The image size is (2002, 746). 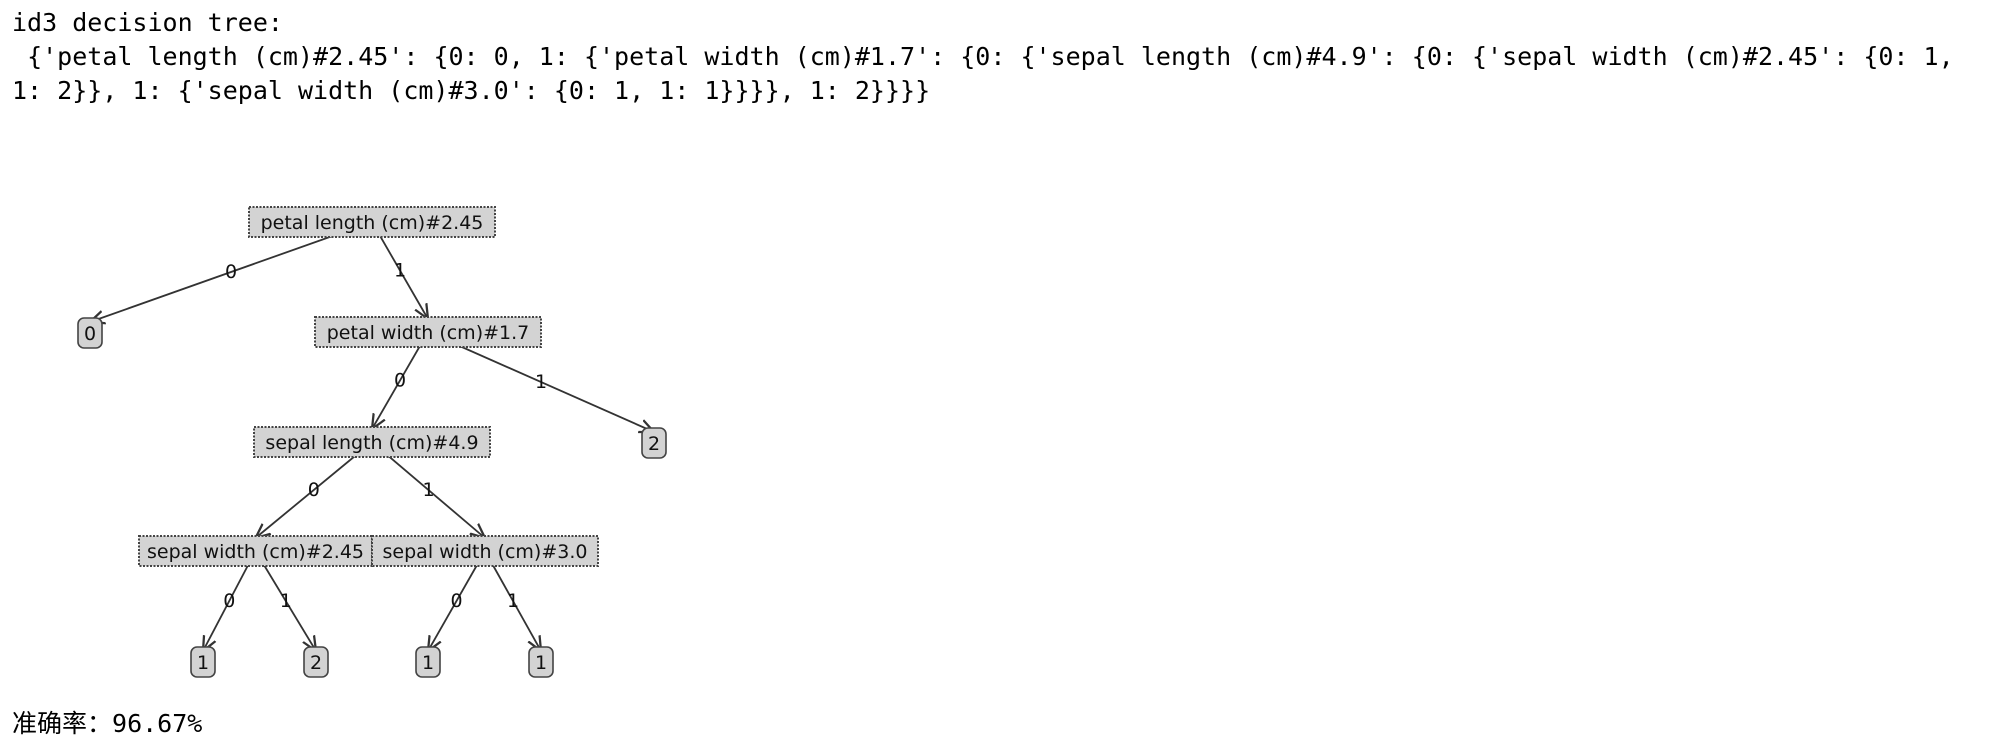 I want to click on accuracy-line: 准确率：96.67%, so click(x=107, y=724).